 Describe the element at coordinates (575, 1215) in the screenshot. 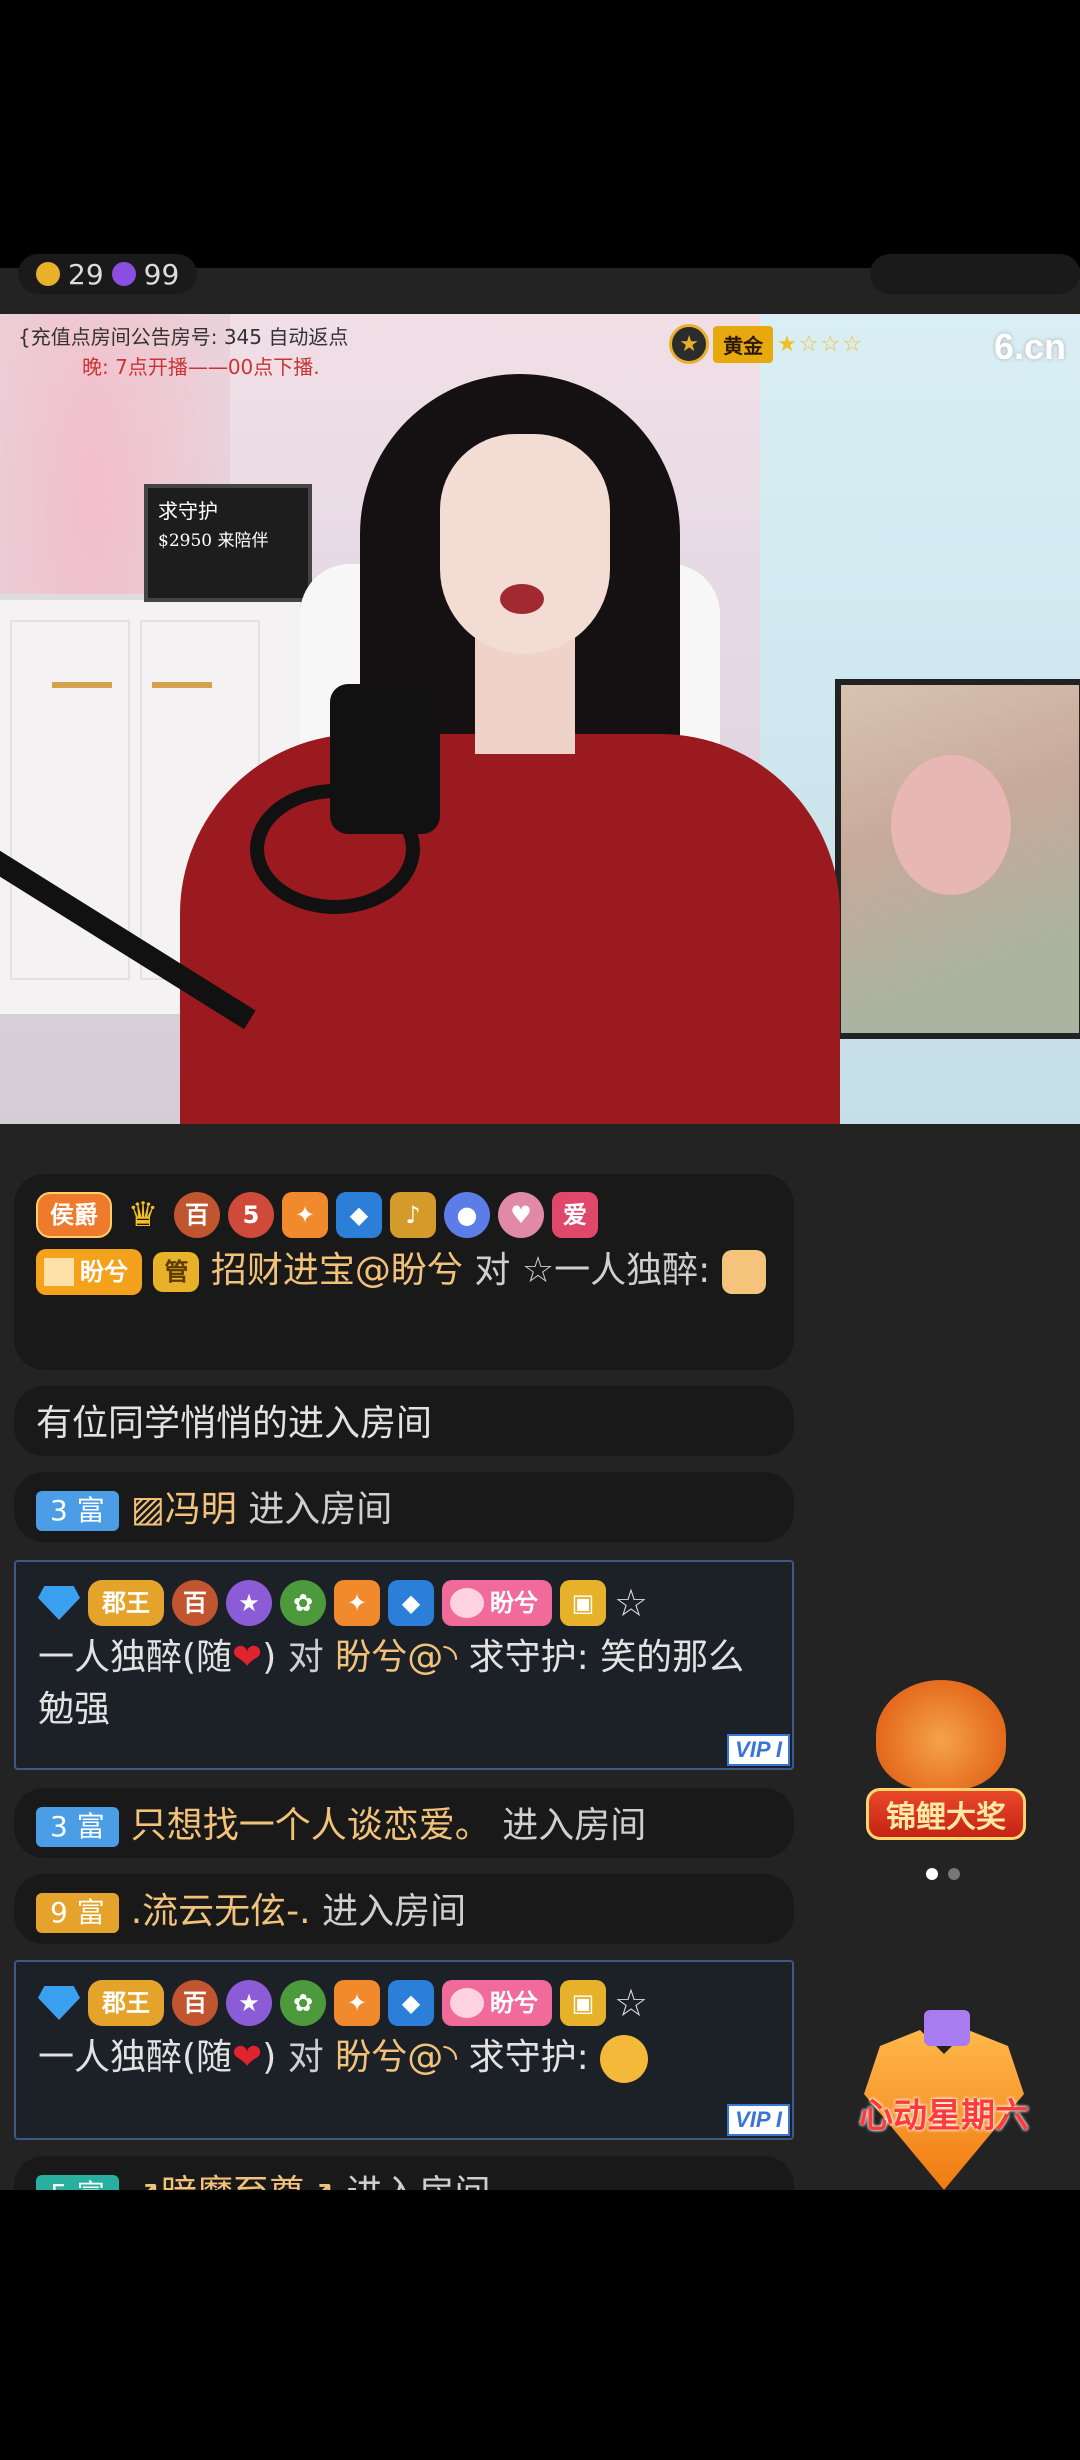

I see `love-badge-icon: 爱` at that location.